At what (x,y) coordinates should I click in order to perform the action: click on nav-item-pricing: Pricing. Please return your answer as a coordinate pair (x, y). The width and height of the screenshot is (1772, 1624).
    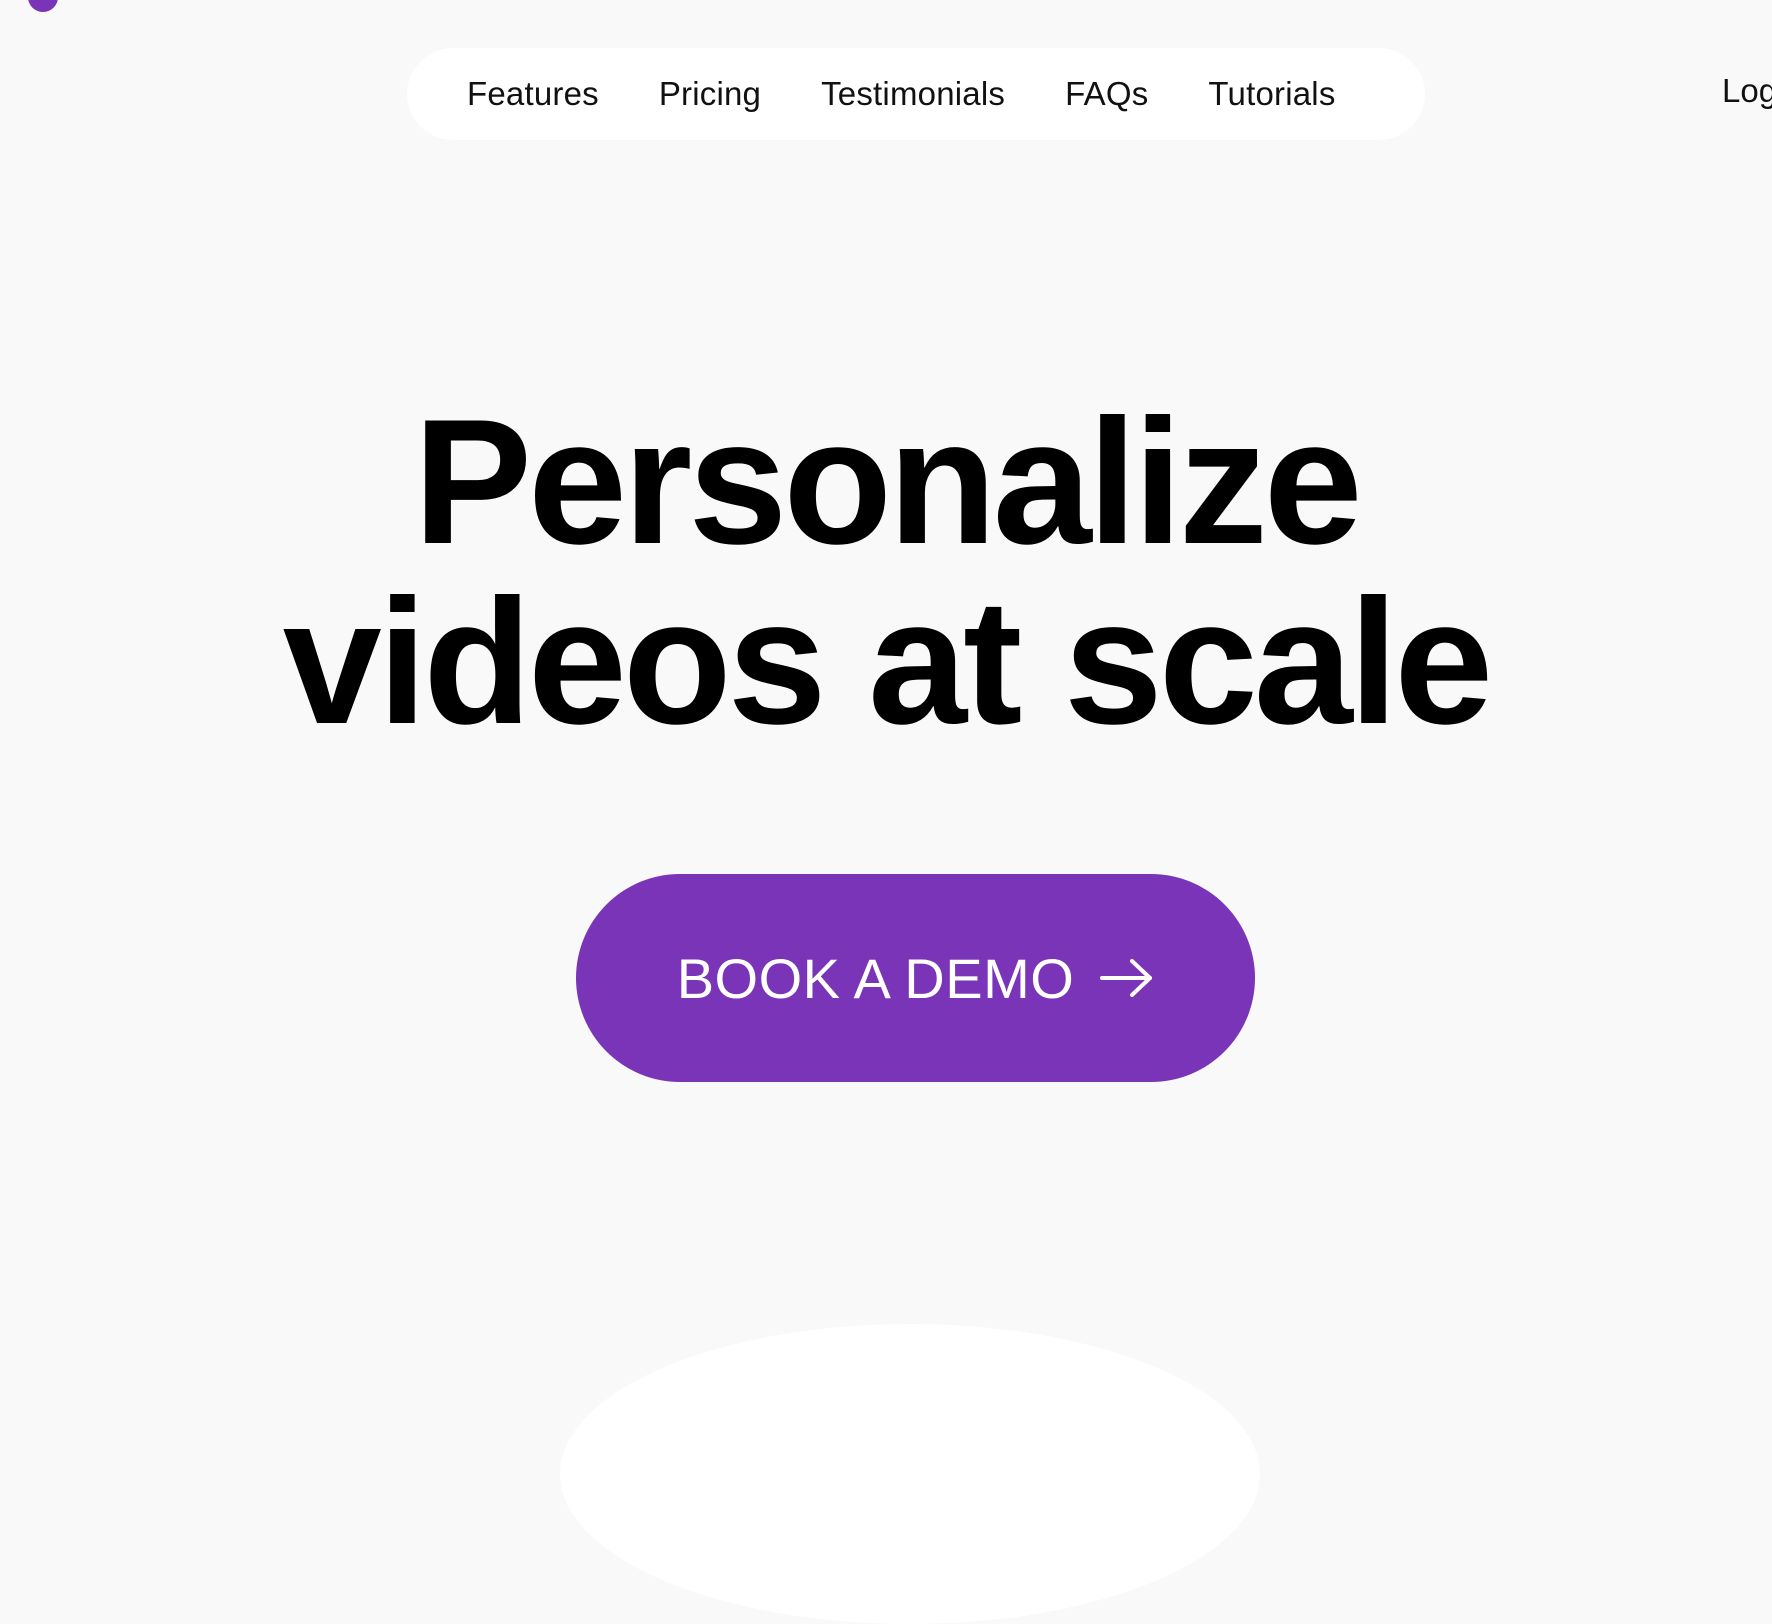
    Looking at the image, I should click on (710, 94).